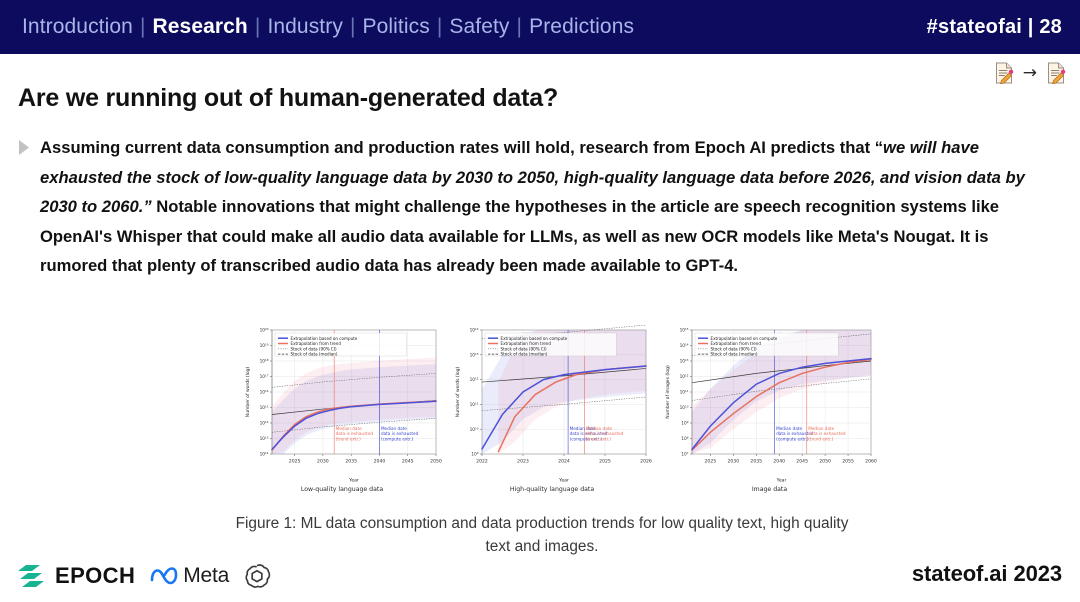 This screenshot has height=602, width=1080. Describe the element at coordinates (482, 462) in the screenshot. I see `svg-text: 2022` at that location.